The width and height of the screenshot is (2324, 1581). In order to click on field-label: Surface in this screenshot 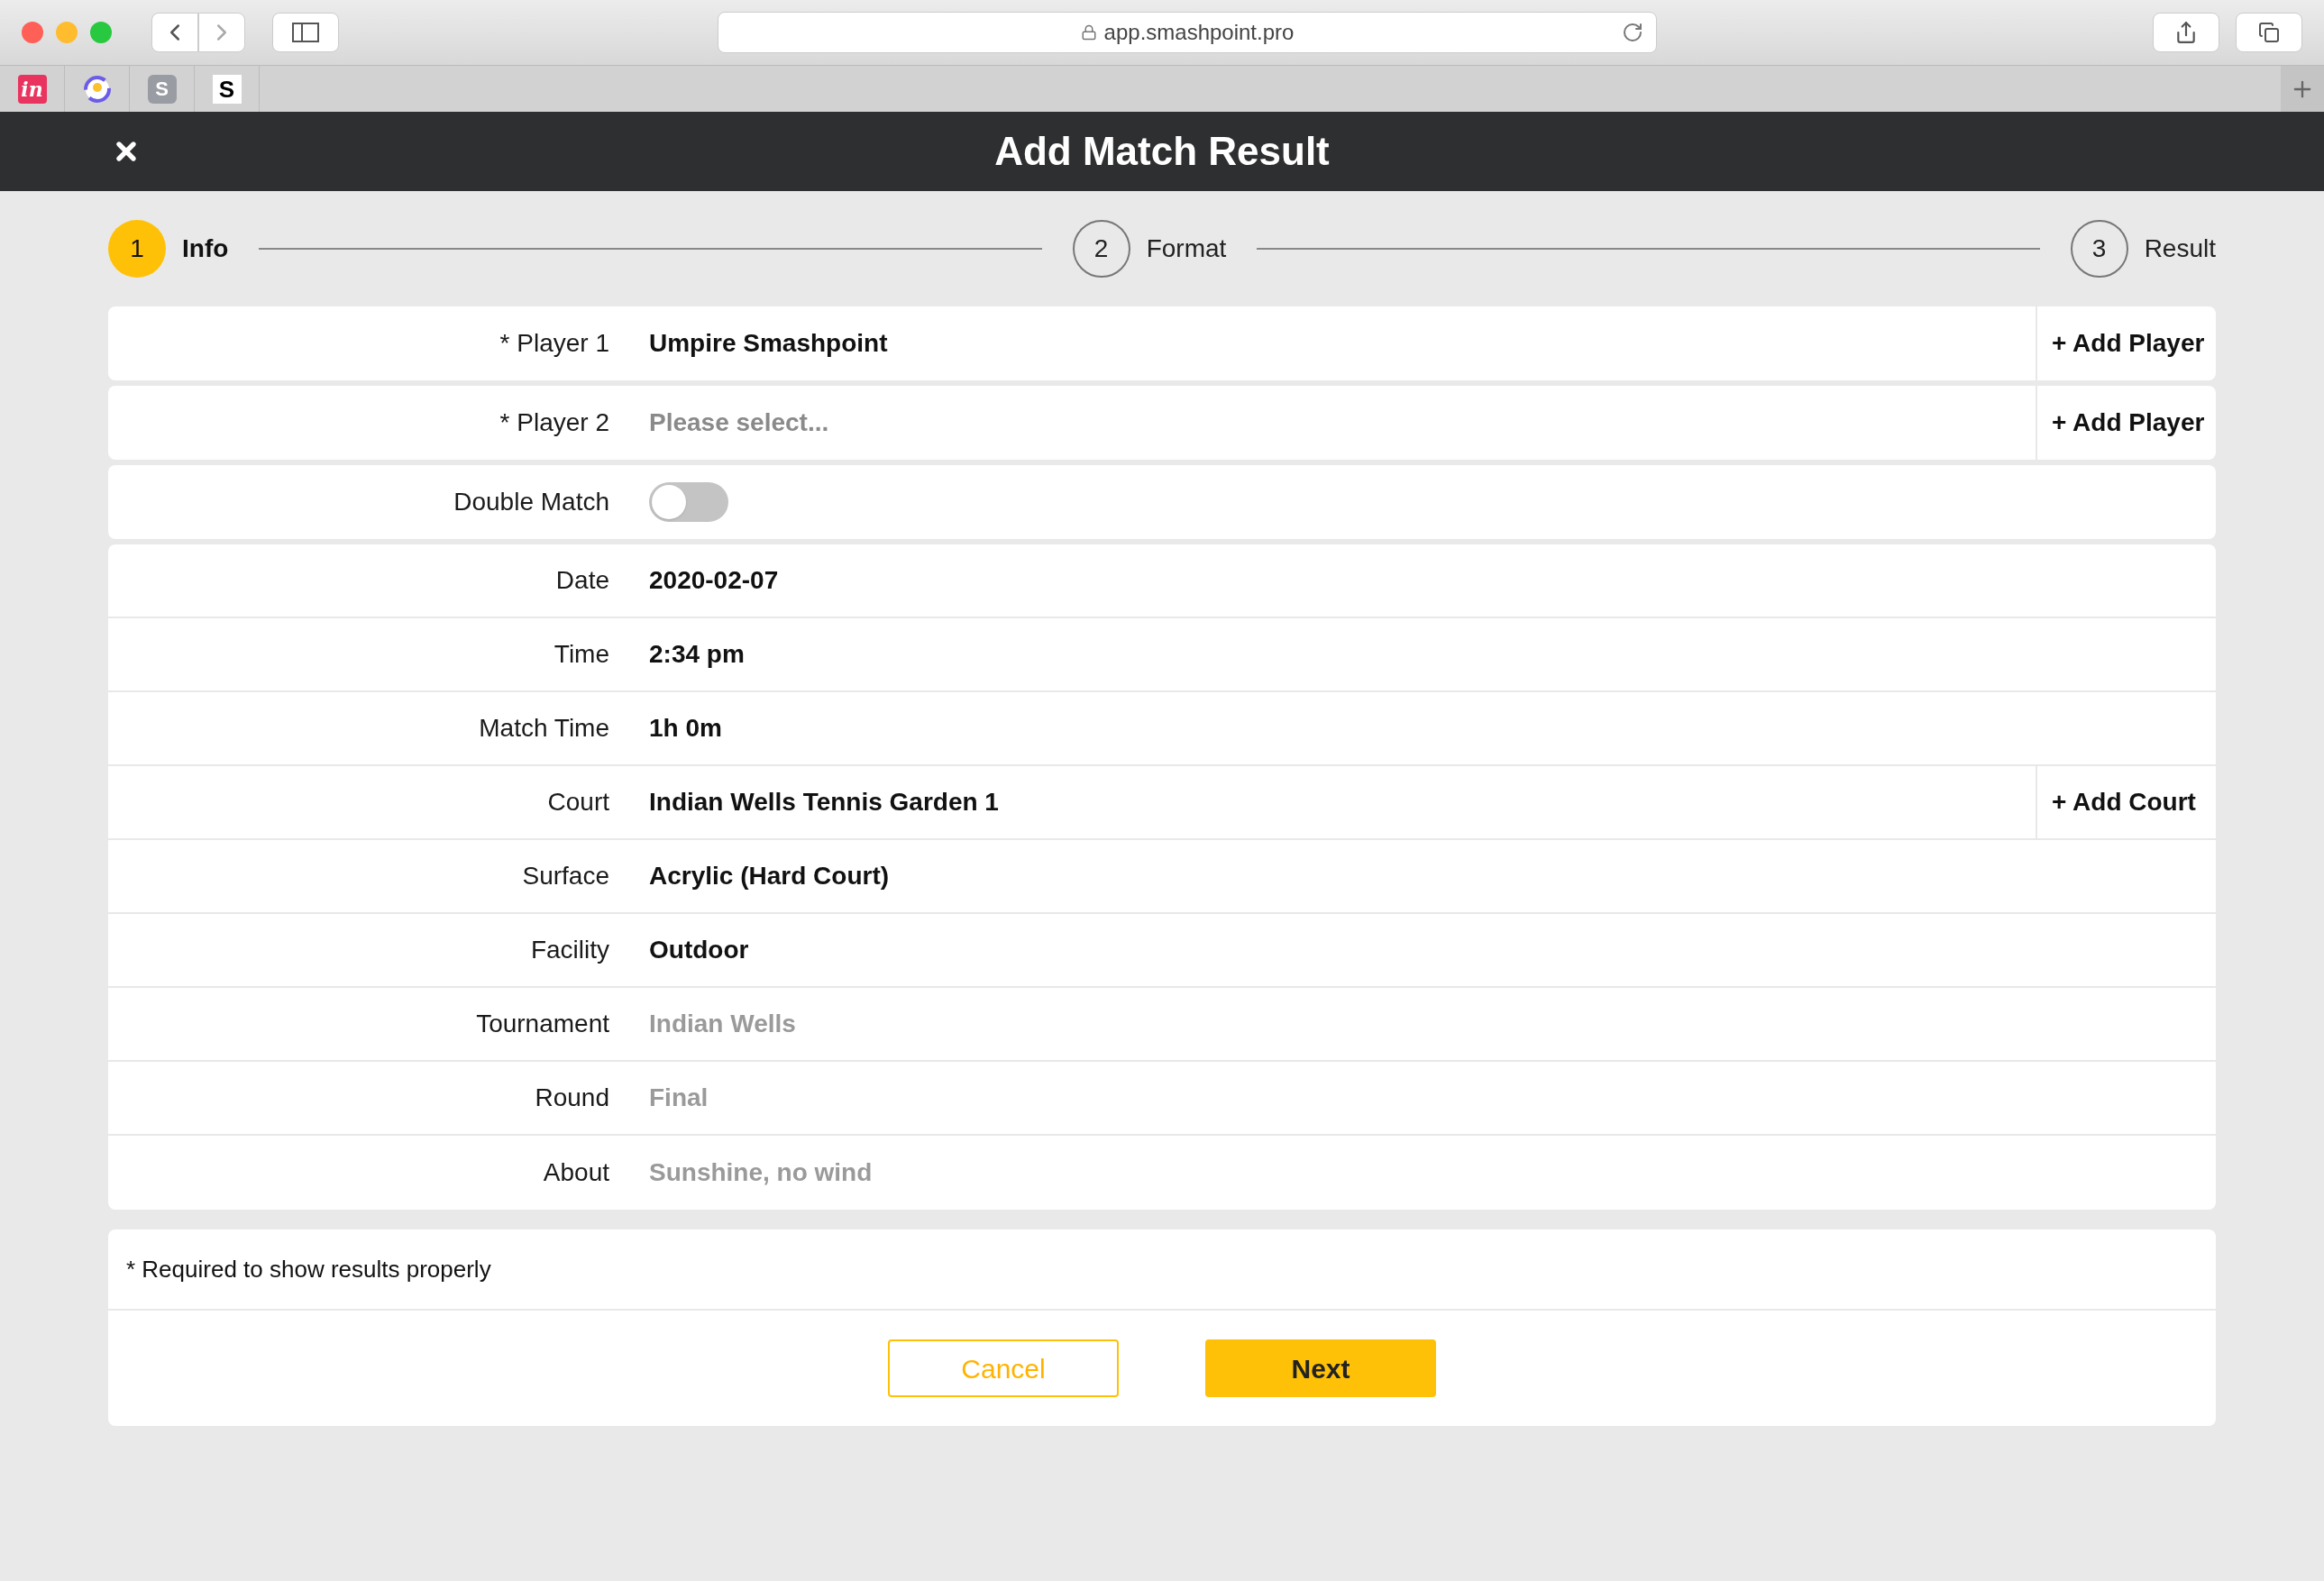, I will do `click(565, 876)`.